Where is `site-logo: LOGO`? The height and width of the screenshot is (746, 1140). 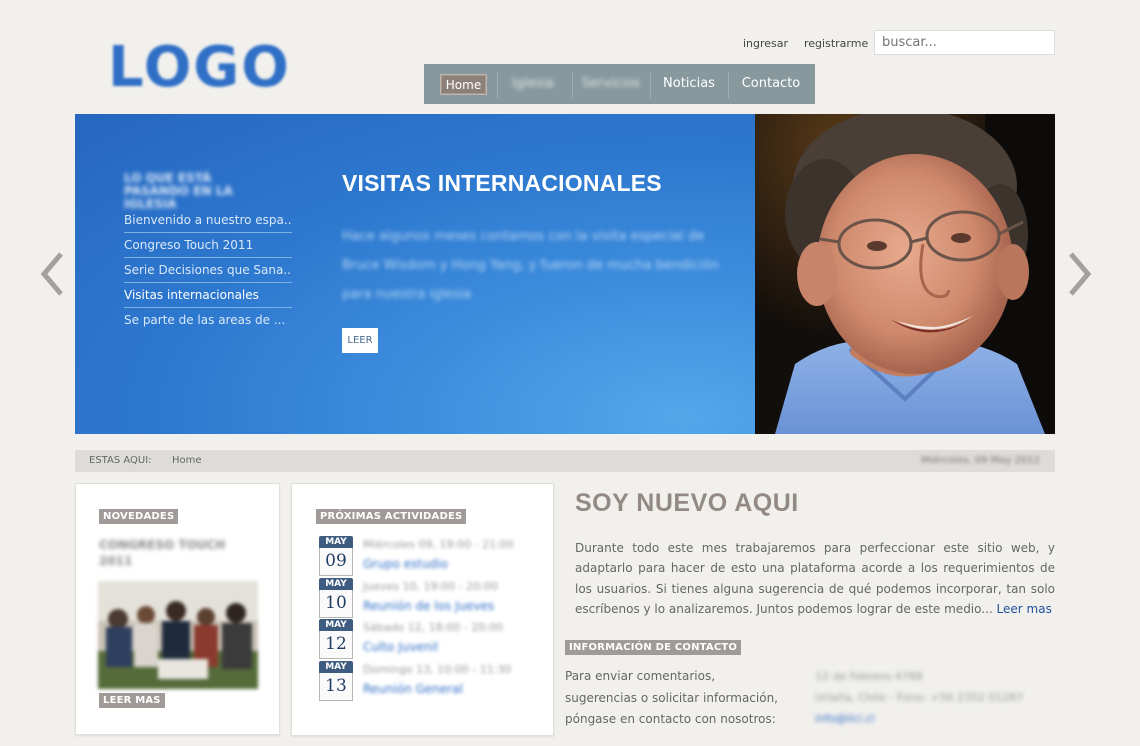 site-logo: LOGO is located at coordinates (199, 68).